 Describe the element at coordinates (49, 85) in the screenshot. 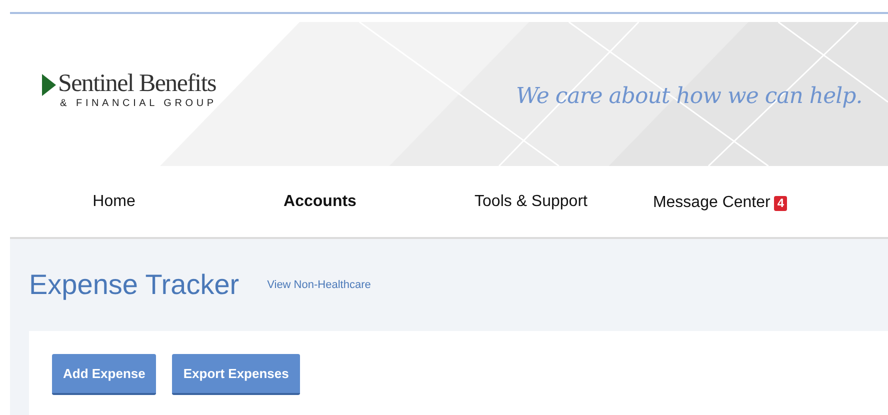

I see `triangle-icon` at that location.